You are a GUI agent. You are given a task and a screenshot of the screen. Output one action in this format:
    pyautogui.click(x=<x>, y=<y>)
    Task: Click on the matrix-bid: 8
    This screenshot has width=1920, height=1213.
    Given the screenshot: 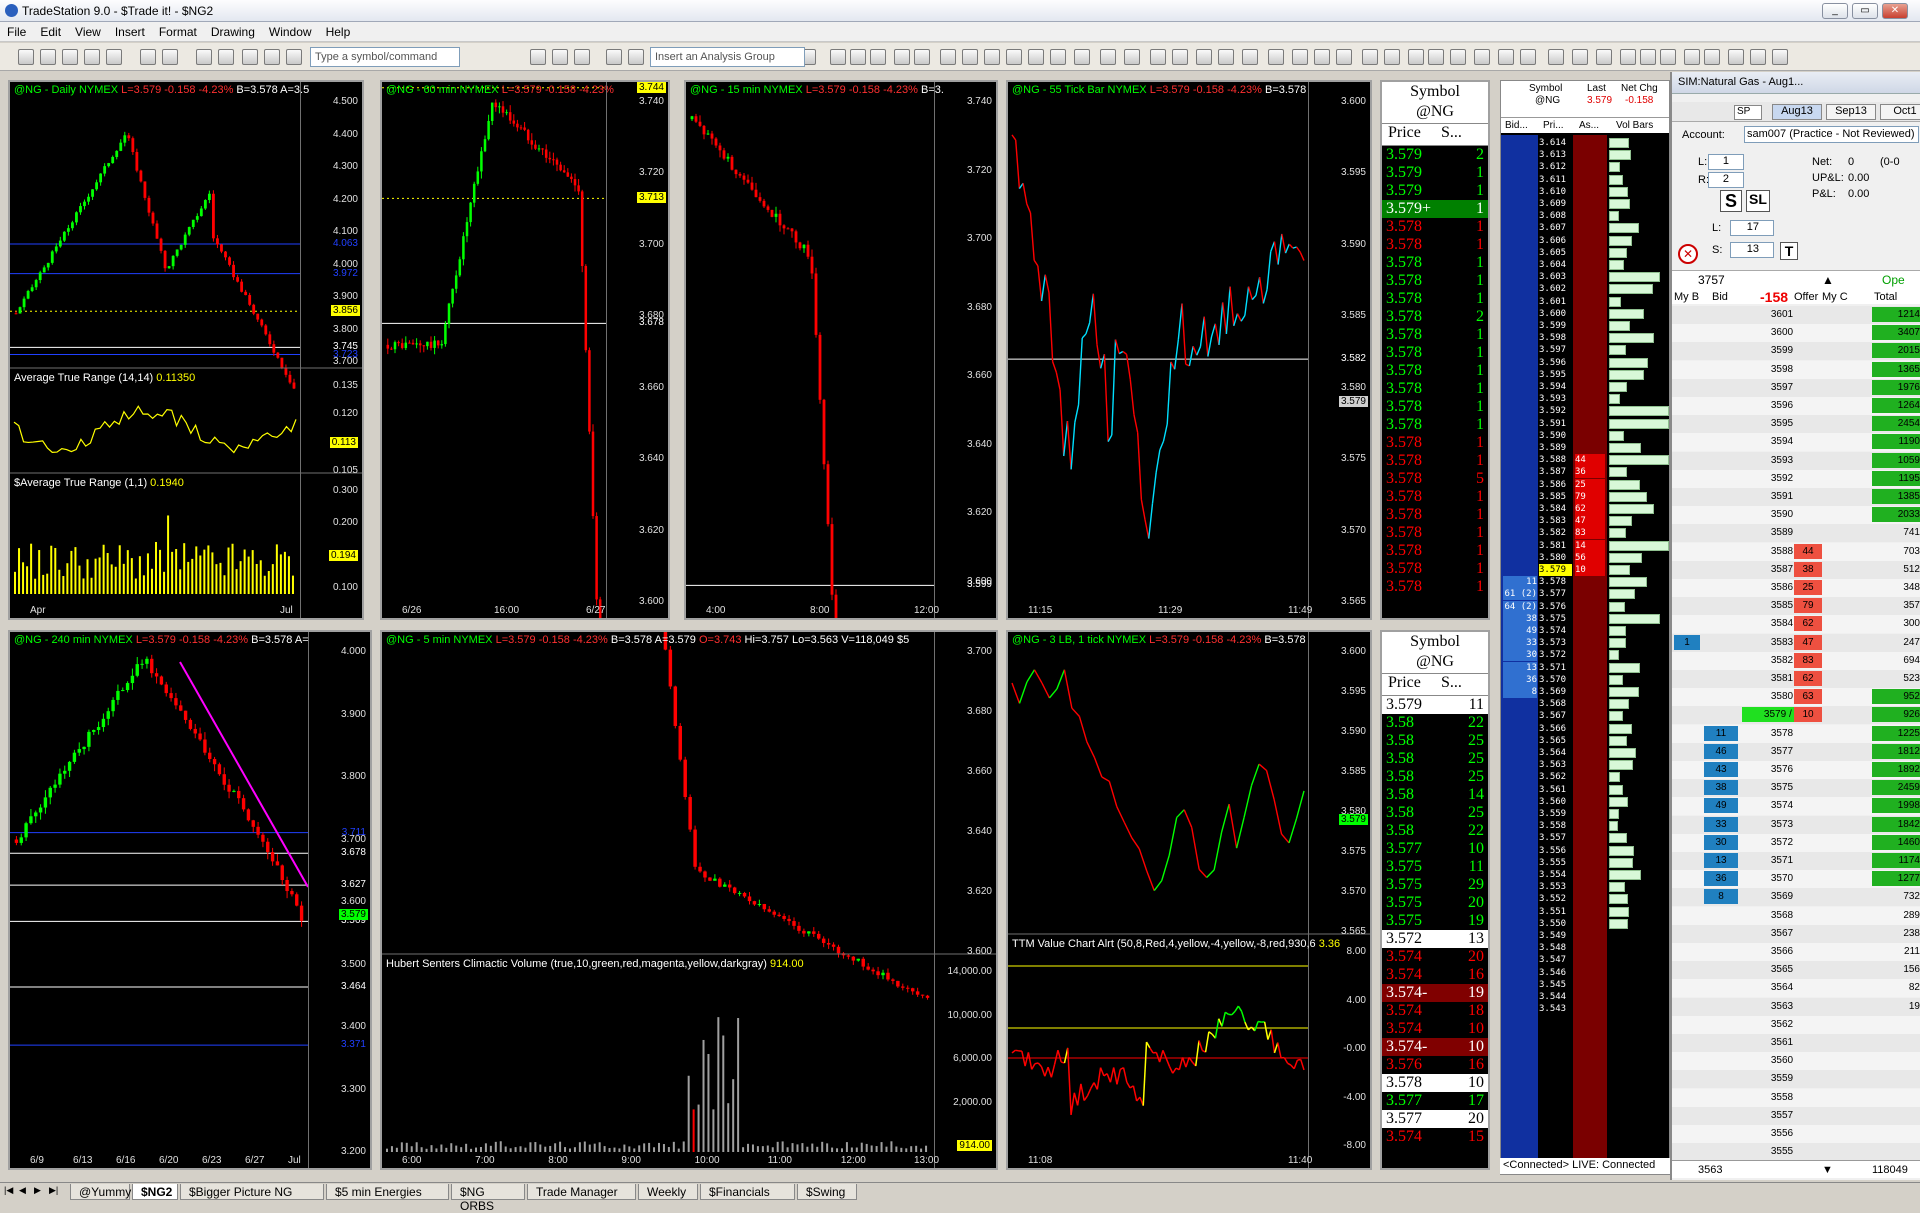 What is the action you would take?
    pyautogui.click(x=1721, y=896)
    